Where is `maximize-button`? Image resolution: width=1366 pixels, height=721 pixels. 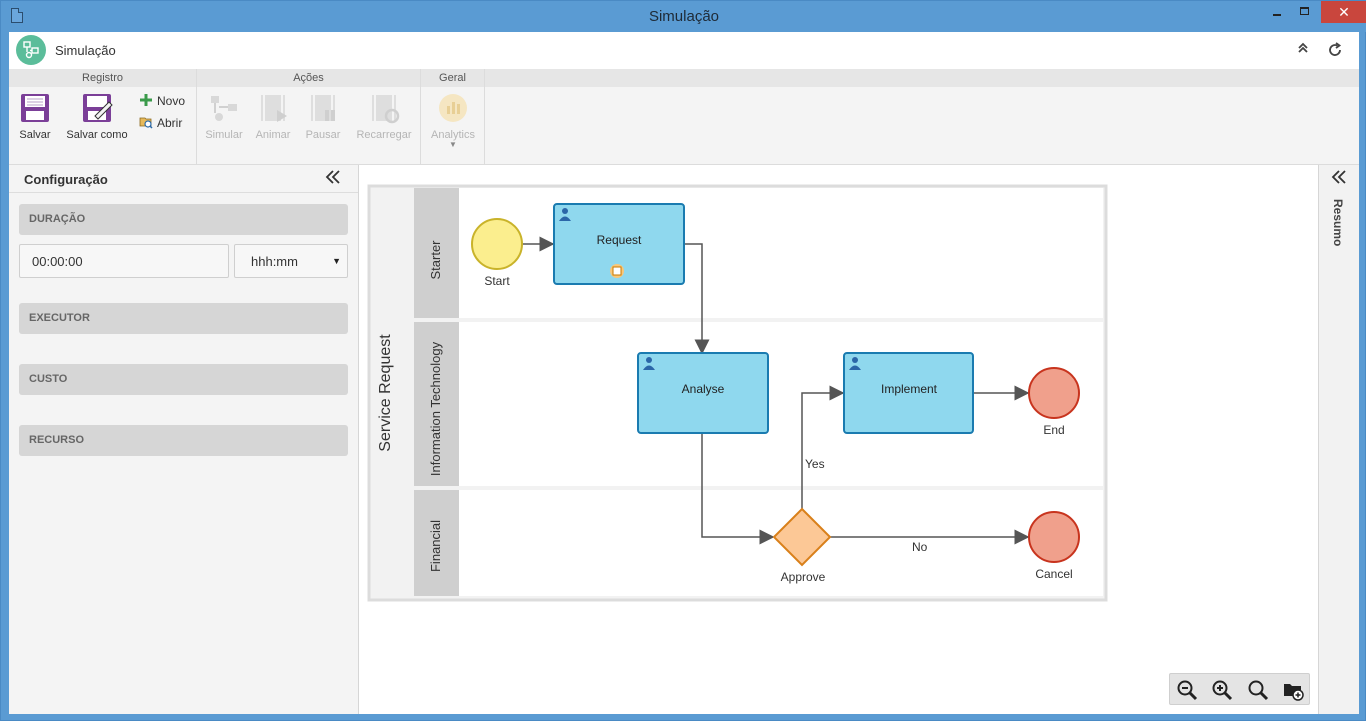
maximize-button is located at coordinates (1305, 12).